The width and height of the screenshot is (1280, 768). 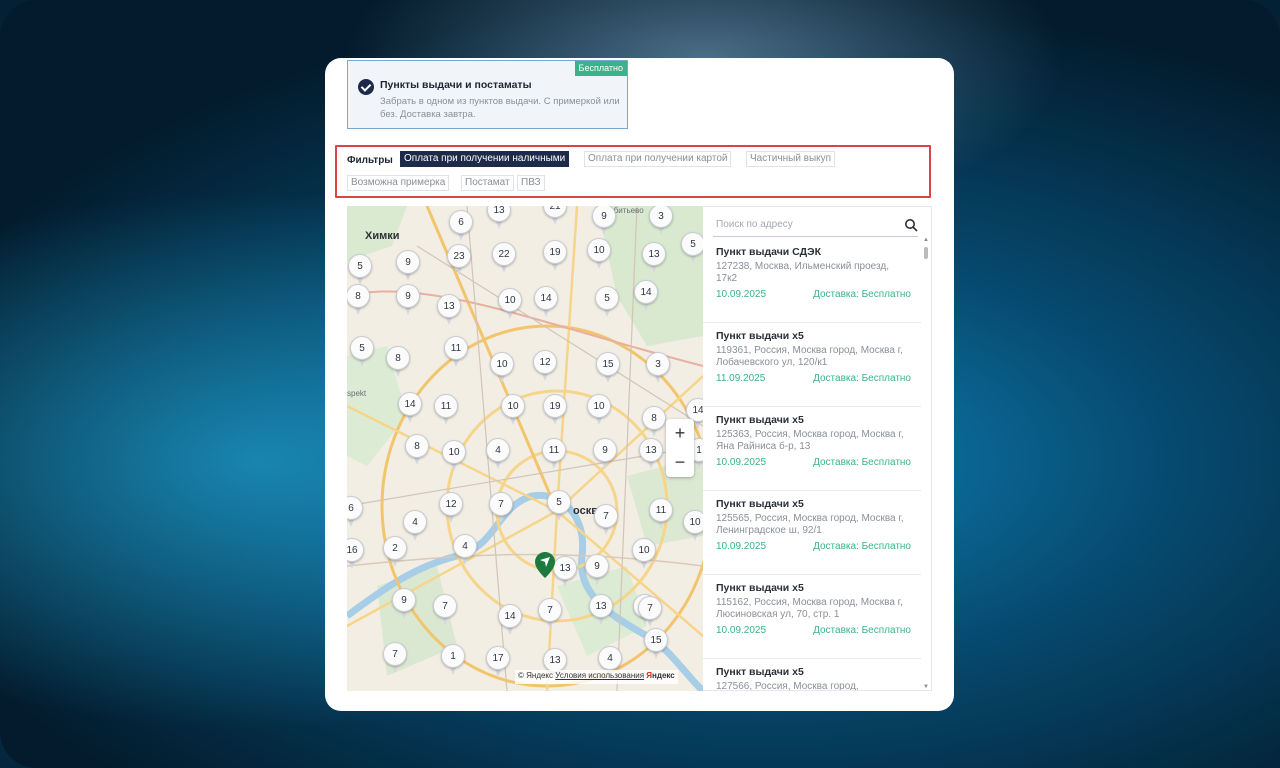 What do you see at coordinates (410, 404) in the screenshot?
I see `cluster-count: 14` at bounding box center [410, 404].